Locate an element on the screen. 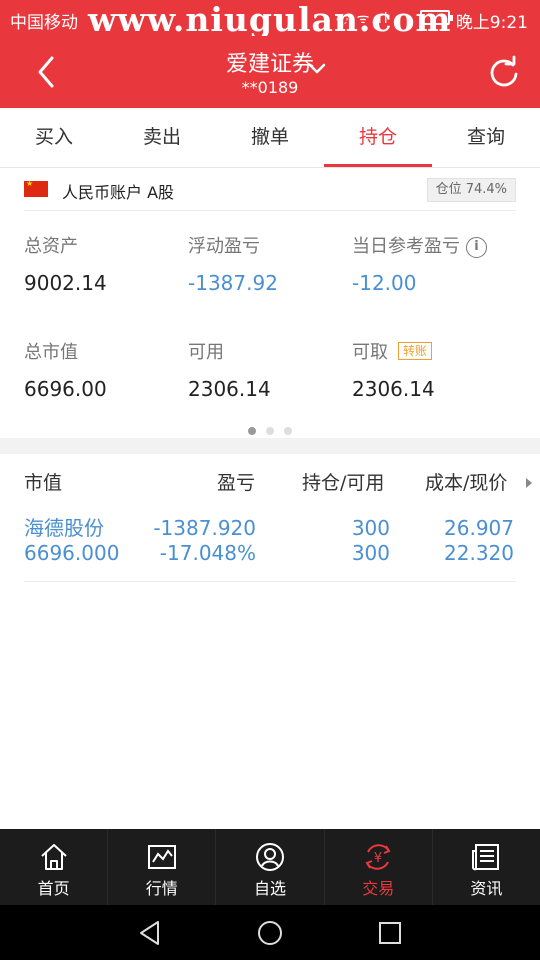 This screenshot has width=540, height=960. floating-pl-cell: 浮动盈亏 -1387.92 is located at coordinates (270, 265).